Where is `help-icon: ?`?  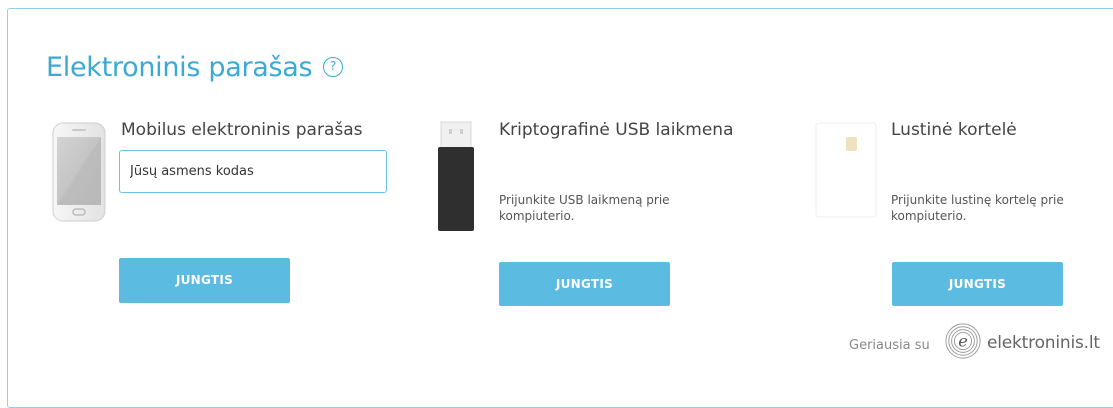 help-icon: ? is located at coordinates (333, 67).